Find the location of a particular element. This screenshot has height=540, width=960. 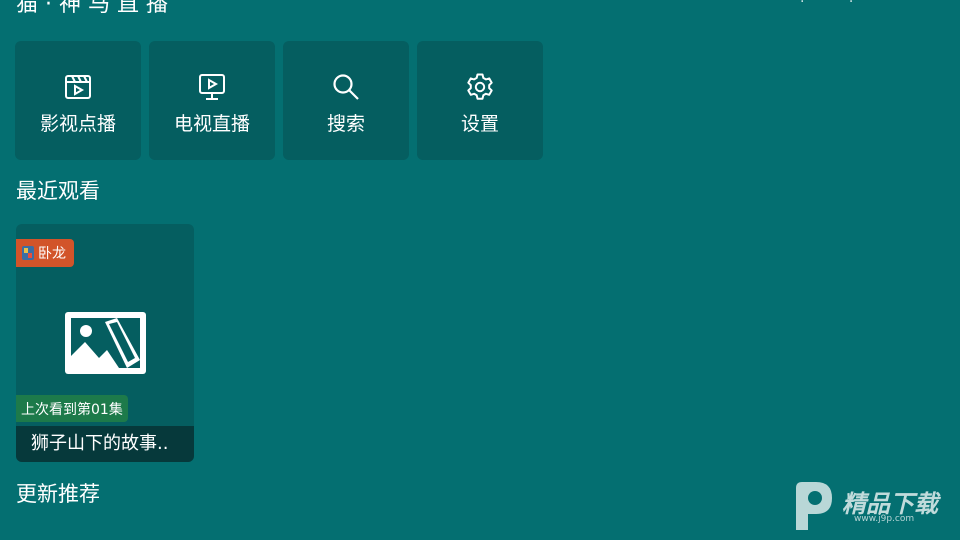

image-placeholder-icon is located at coordinates (105, 343).